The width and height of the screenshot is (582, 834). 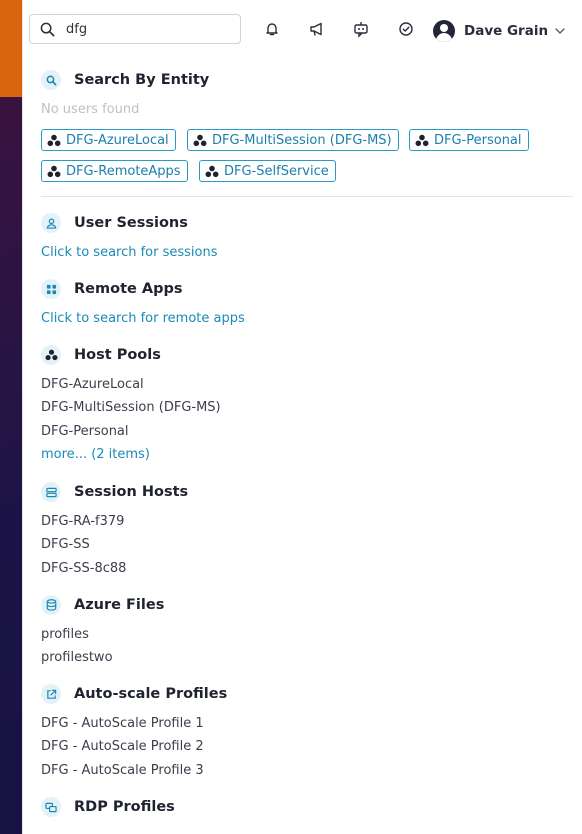 What do you see at coordinates (51, 492) in the screenshot?
I see `server-icon` at bounding box center [51, 492].